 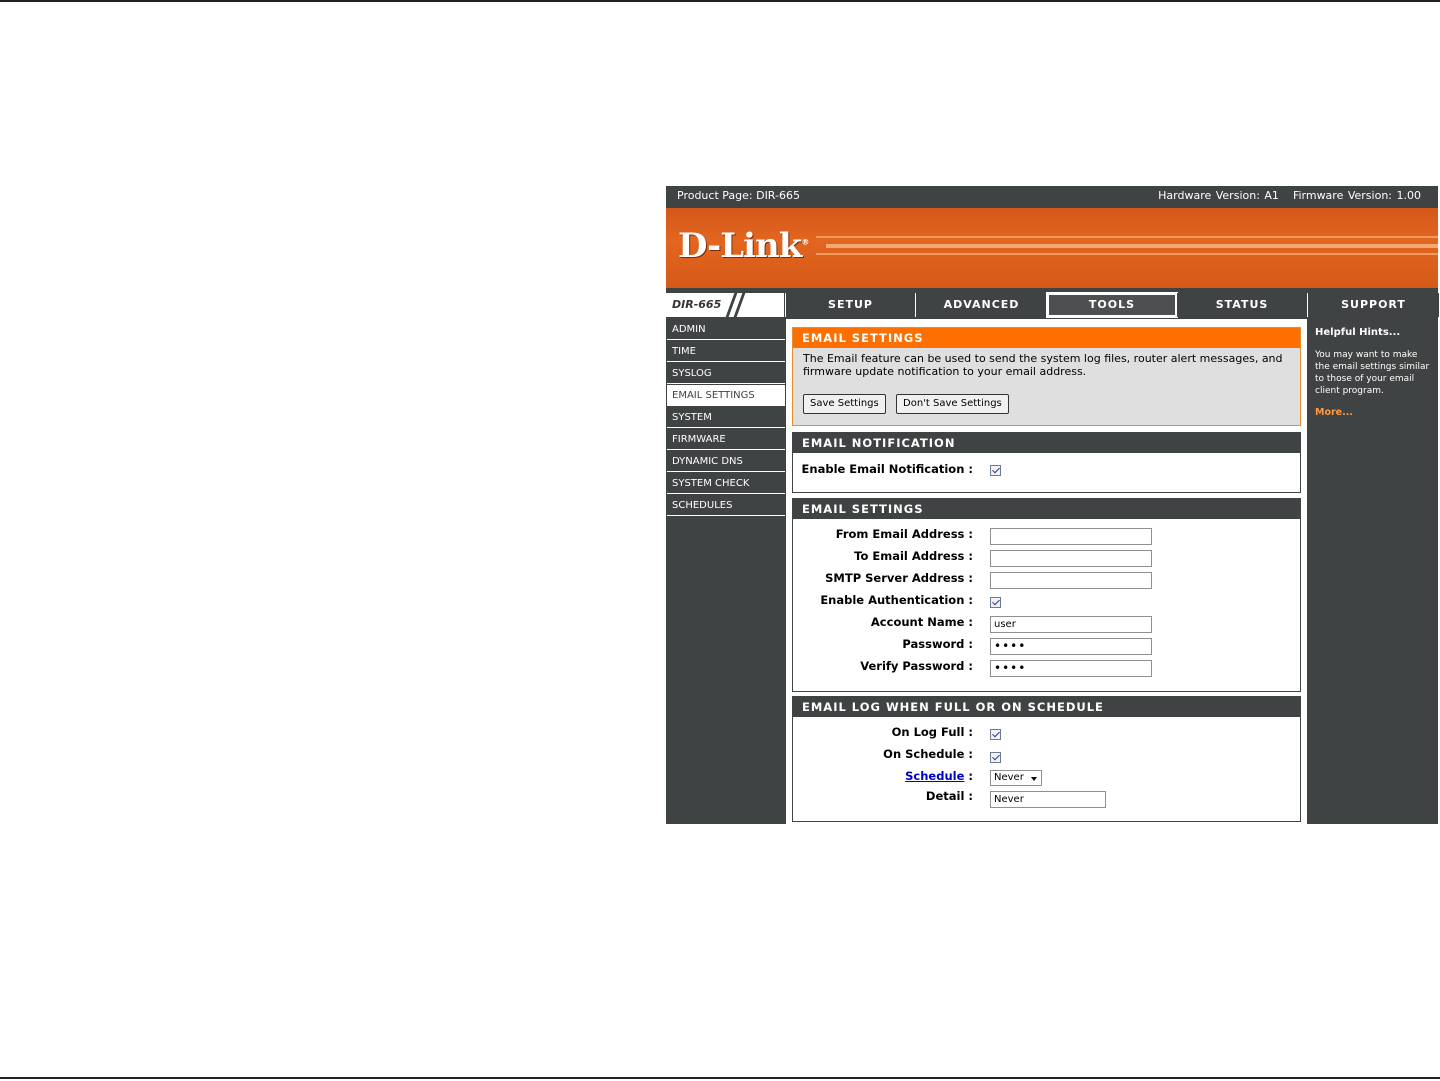 I want to click on schedule-select: Never, so click(x=1016, y=778).